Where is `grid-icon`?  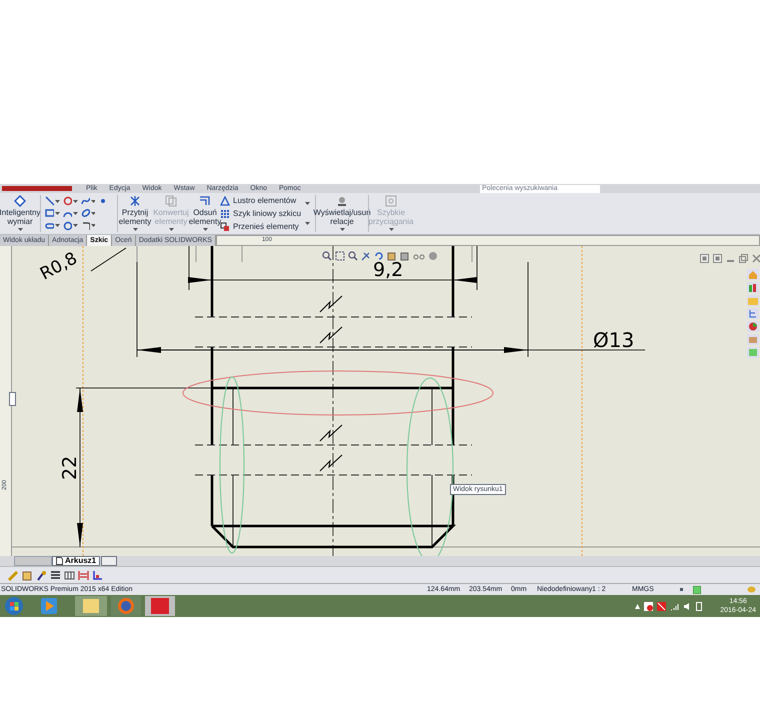 grid-icon is located at coordinates (69, 575).